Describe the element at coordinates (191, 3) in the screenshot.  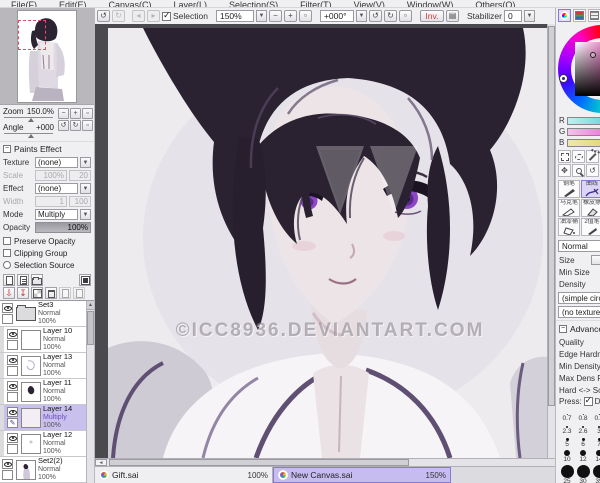
I see `menu-layer: Layer(L)` at that location.